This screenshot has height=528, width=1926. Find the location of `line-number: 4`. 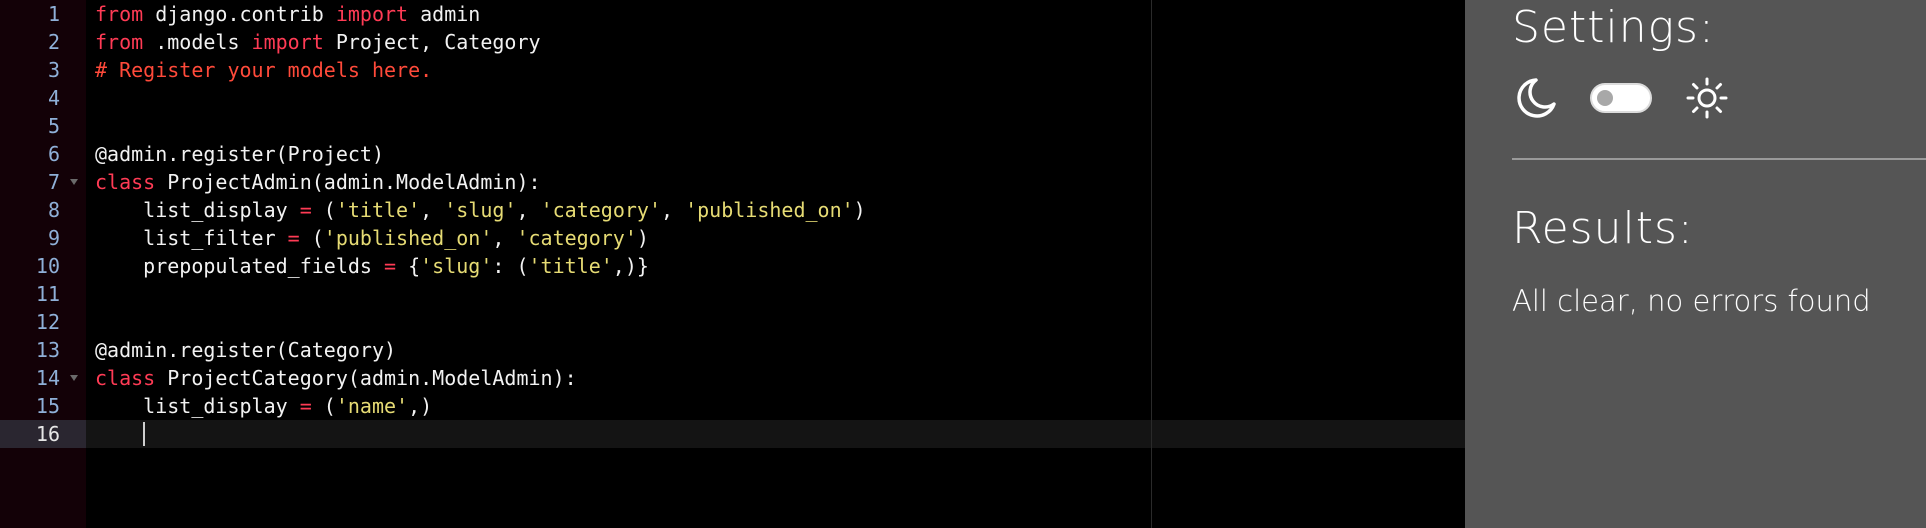

line-number: 4 is located at coordinates (53, 98).